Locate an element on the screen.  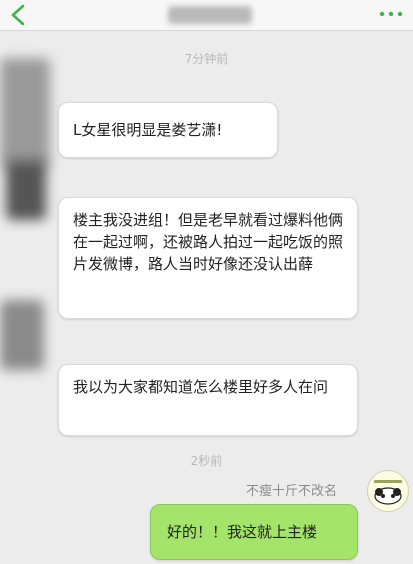
panda-icon is located at coordinates (388, 492).